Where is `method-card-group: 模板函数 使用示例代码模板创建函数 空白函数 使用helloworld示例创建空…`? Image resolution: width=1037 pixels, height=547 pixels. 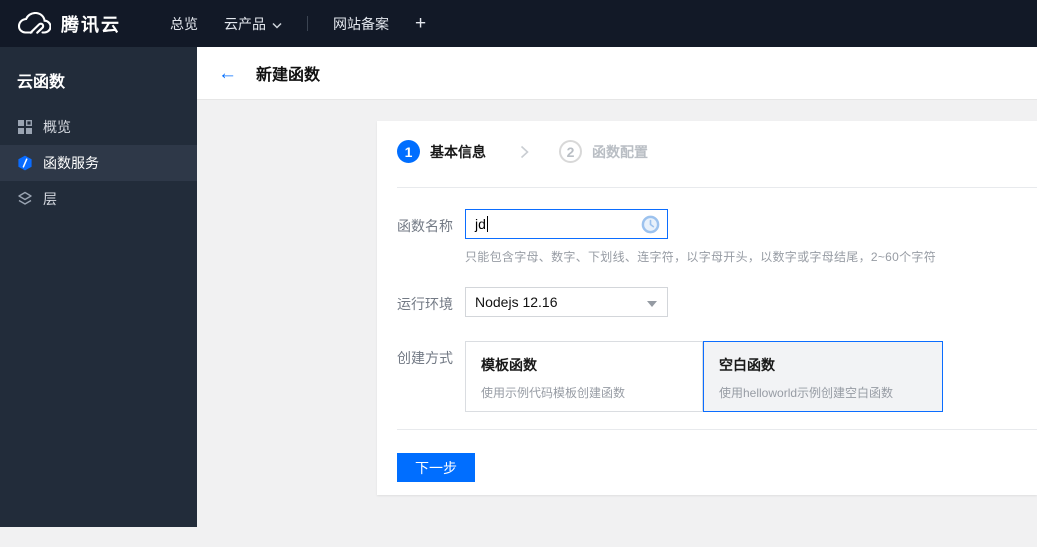
method-card-group: 模板函数 使用示例代码模板创建函数 空白函数 使用helloworld示例创建空… is located at coordinates (704, 376).